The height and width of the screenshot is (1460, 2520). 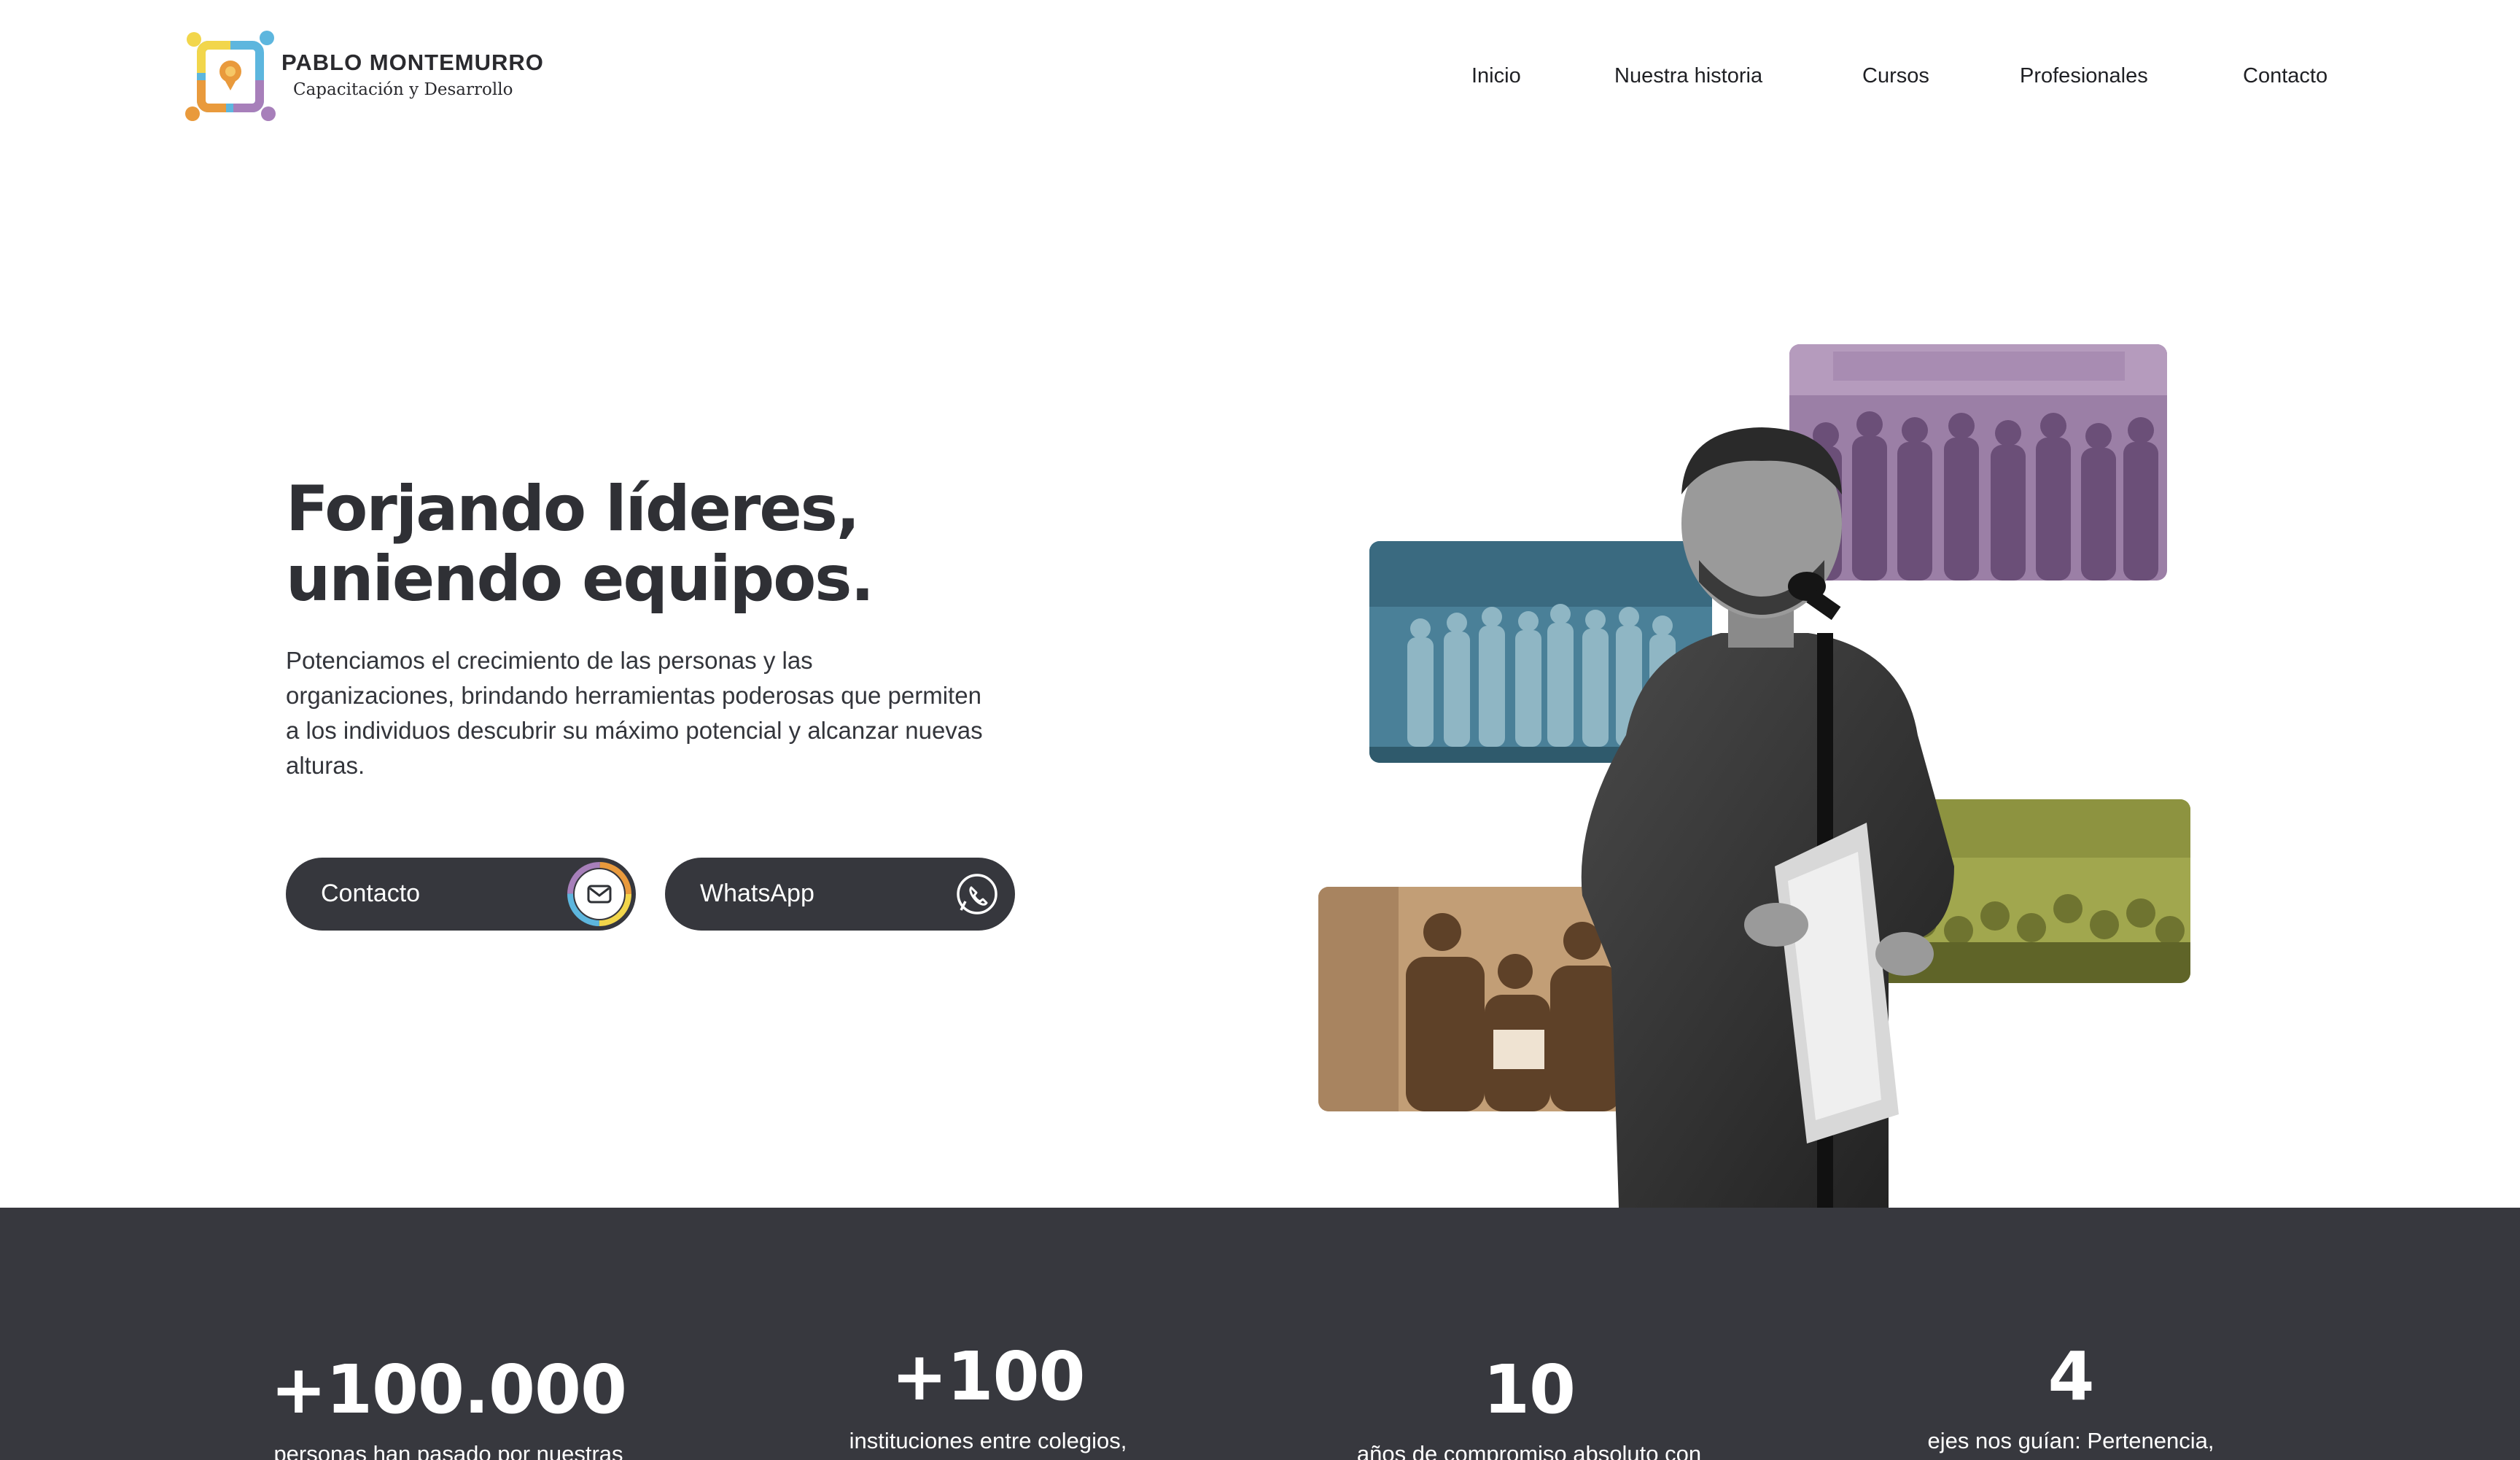 I want to click on stat-axes: 4 ejes nos guían: Pertenencia,, so click(x=2071, y=1398).